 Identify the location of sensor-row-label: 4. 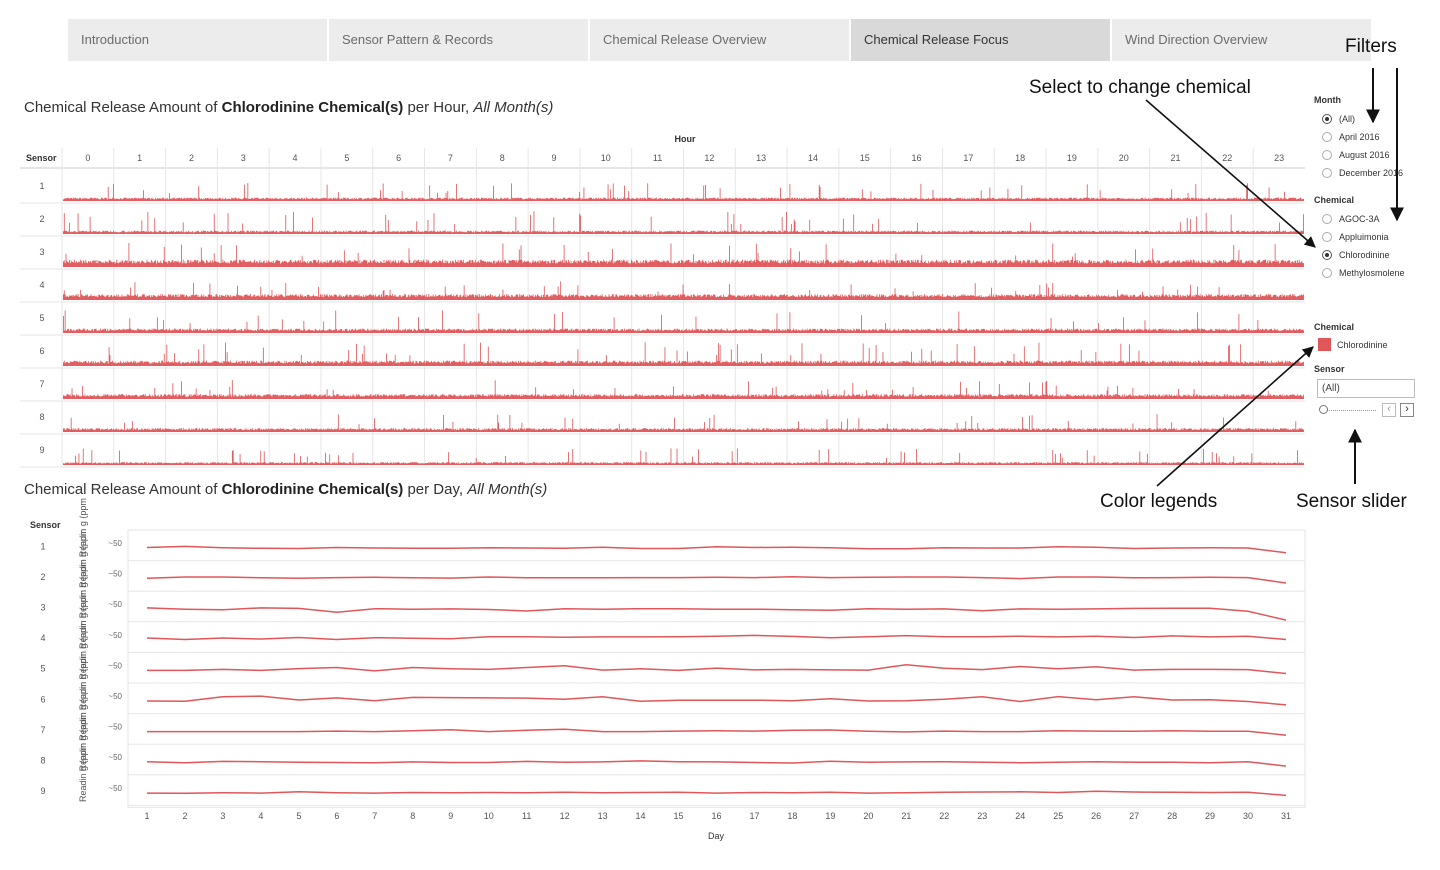
(41, 285).